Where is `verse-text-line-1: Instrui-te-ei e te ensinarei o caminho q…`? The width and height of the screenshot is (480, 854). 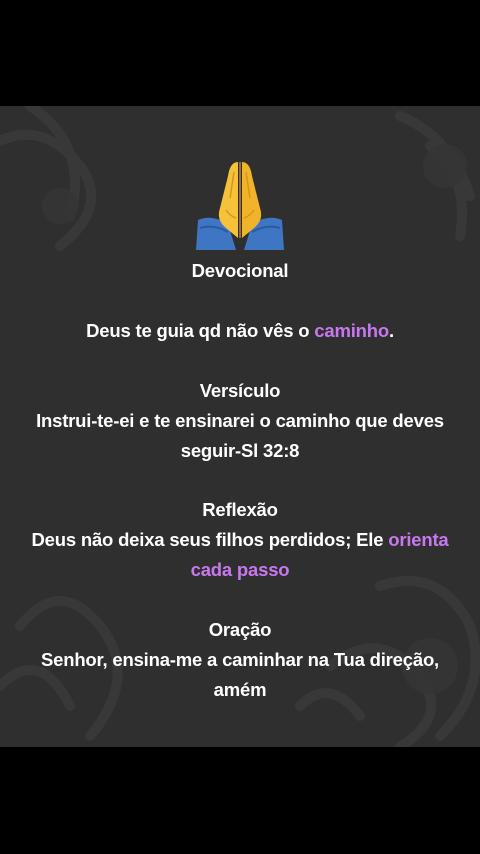
verse-text-line-1: Instrui-te-ei e te ensinarei o caminho q… is located at coordinates (240, 420).